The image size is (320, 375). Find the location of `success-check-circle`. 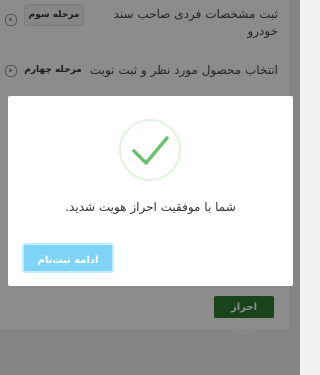

success-check-circle is located at coordinates (150, 150).